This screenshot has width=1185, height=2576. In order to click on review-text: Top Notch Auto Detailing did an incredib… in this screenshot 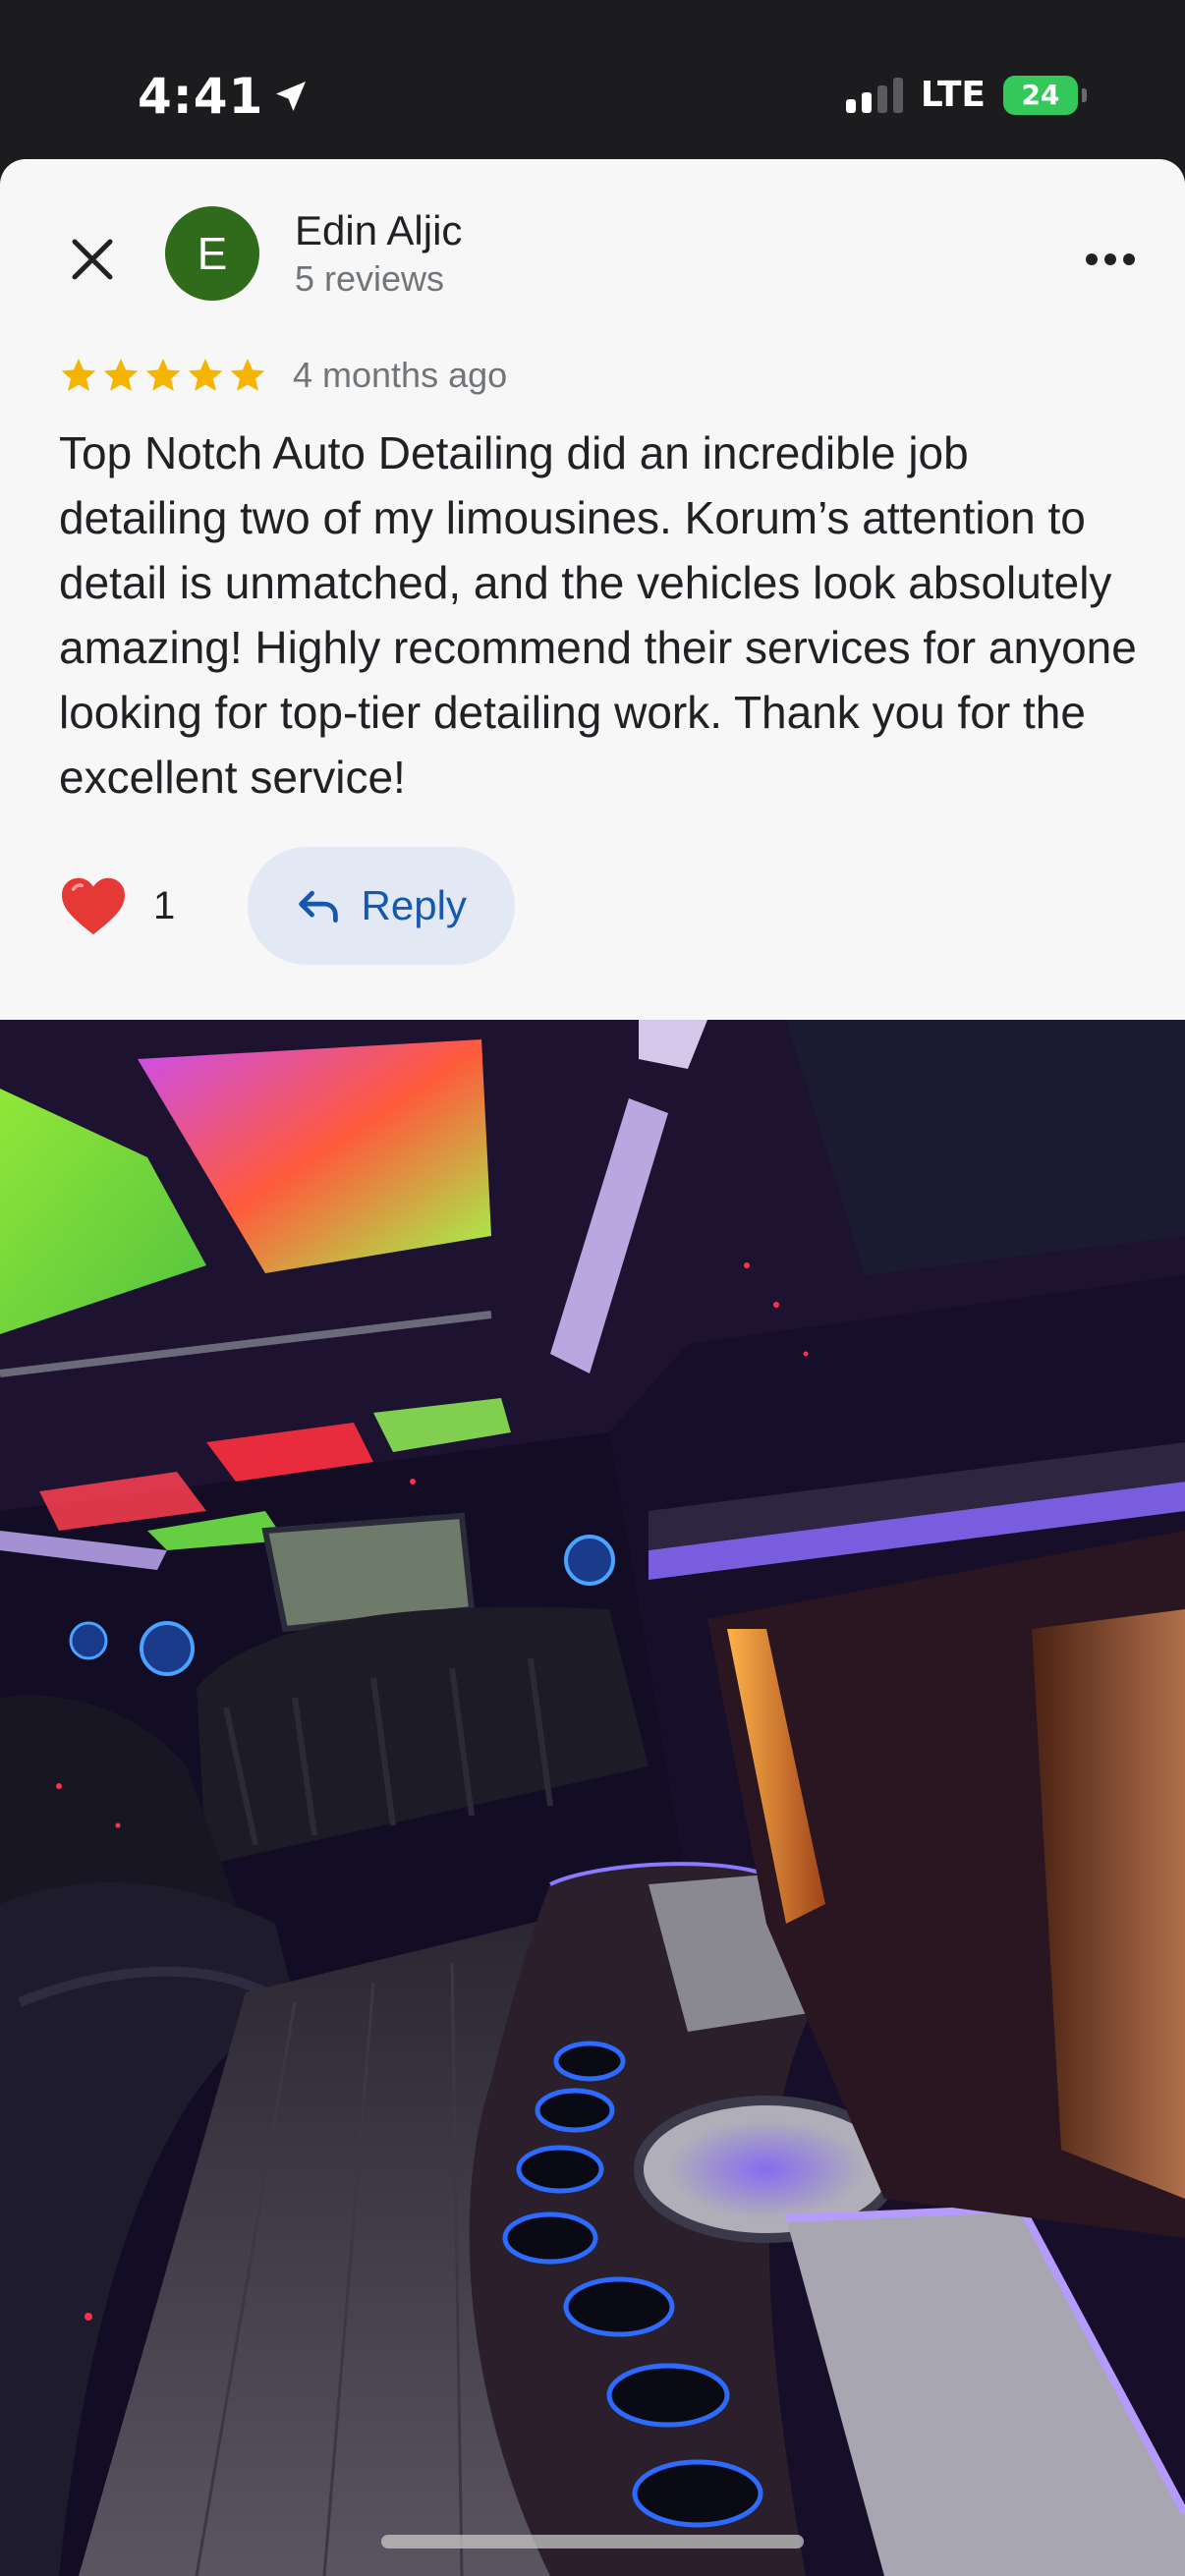, I will do `click(598, 615)`.